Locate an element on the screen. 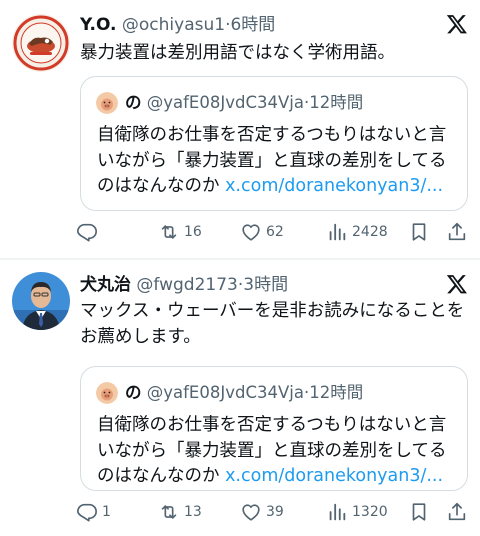  avatar-logo-icon is located at coordinates (41, 43).